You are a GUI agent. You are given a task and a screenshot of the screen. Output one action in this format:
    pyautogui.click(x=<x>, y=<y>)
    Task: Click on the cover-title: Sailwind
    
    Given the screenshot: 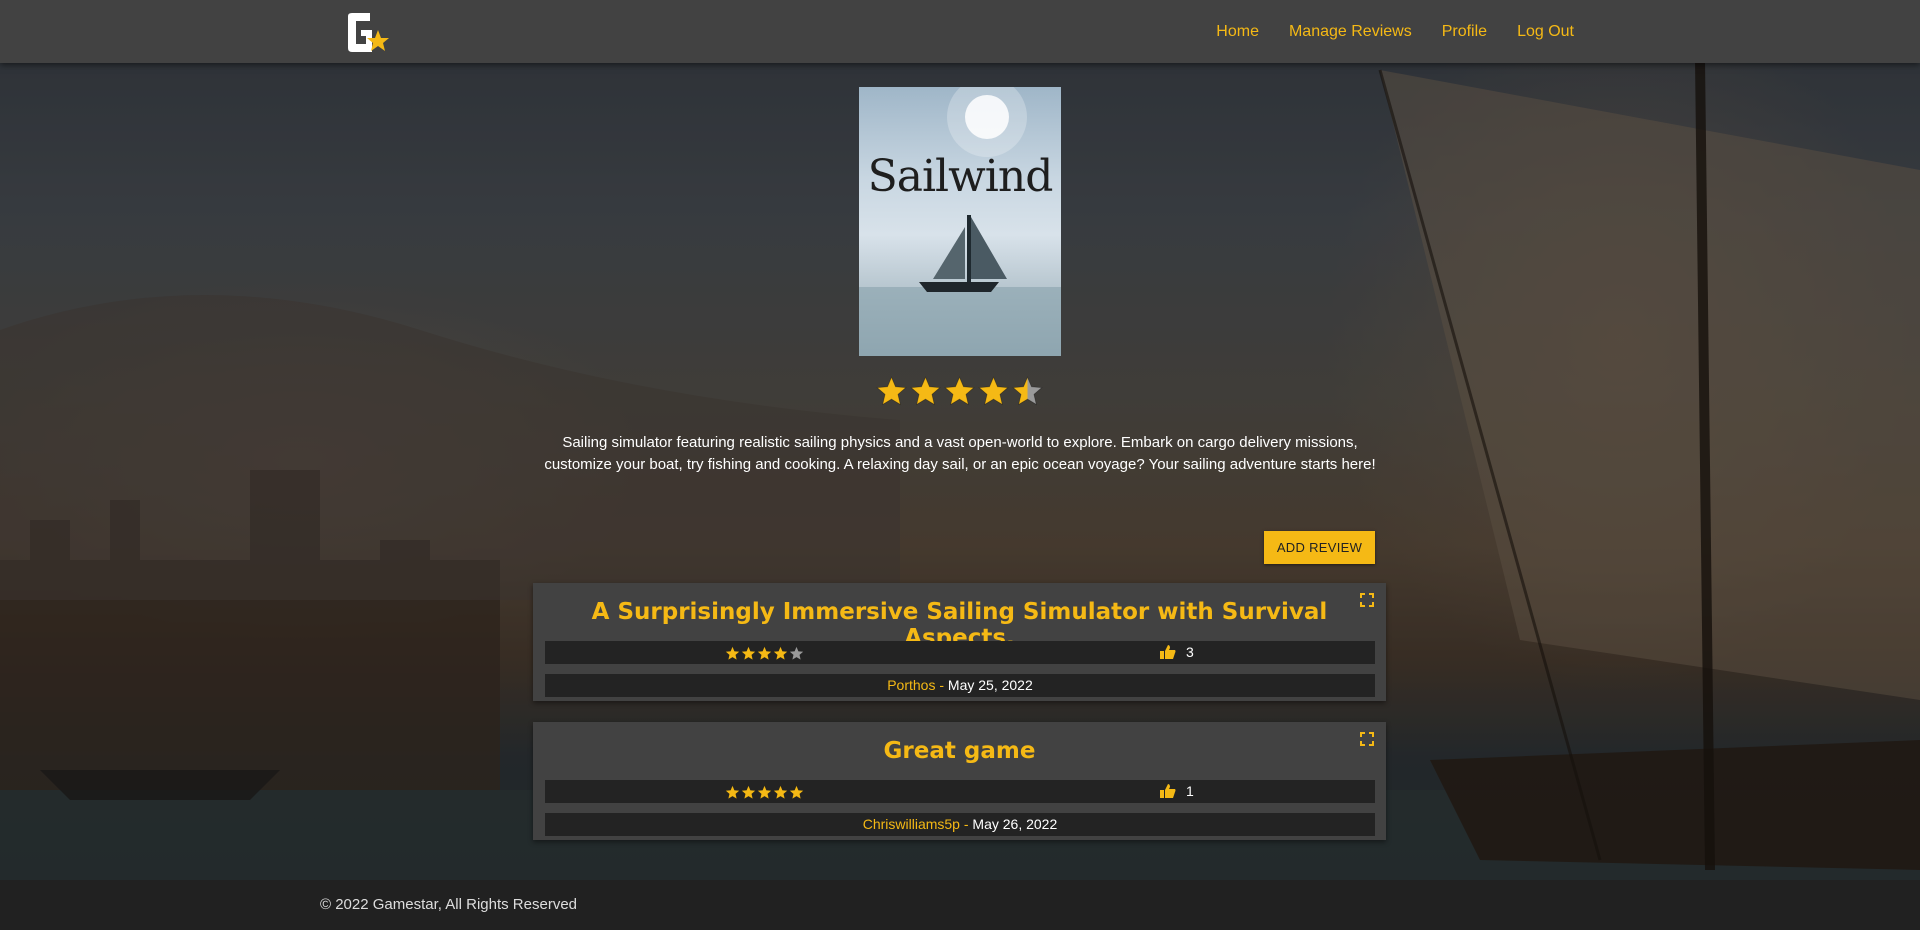 What is the action you would take?
    pyautogui.click(x=960, y=176)
    